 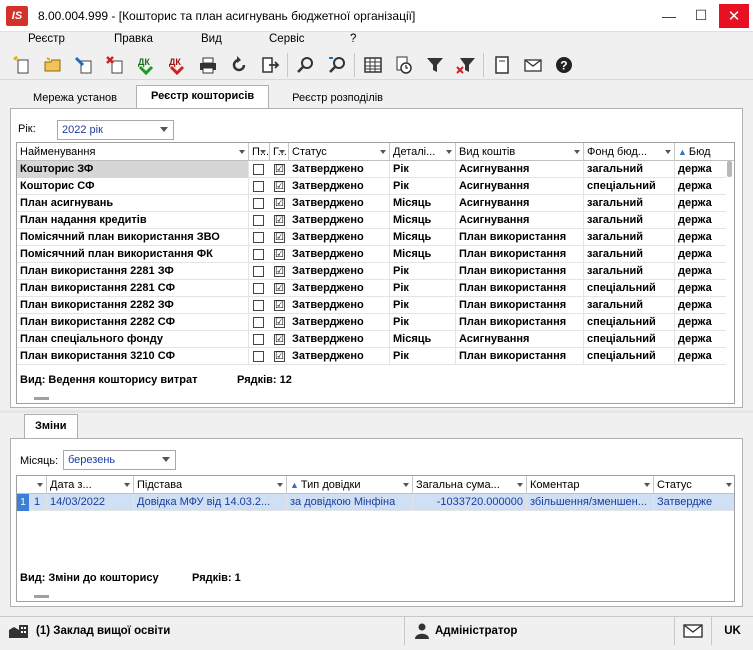 What do you see at coordinates (336, 65) in the screenshot?
I see `find-next-icon` at bounding box center [336, 65].